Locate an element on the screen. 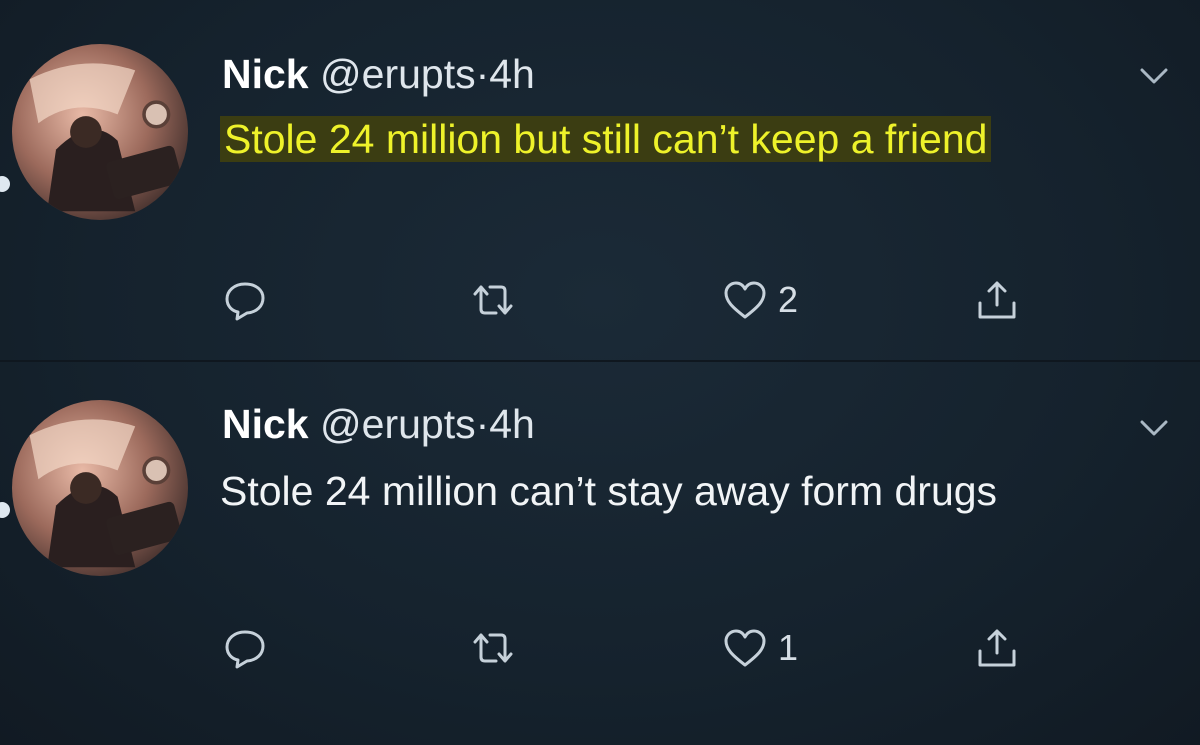 This screenshot has width=1200, height=745. like-button: 2 is located at coordinates (759, 300).